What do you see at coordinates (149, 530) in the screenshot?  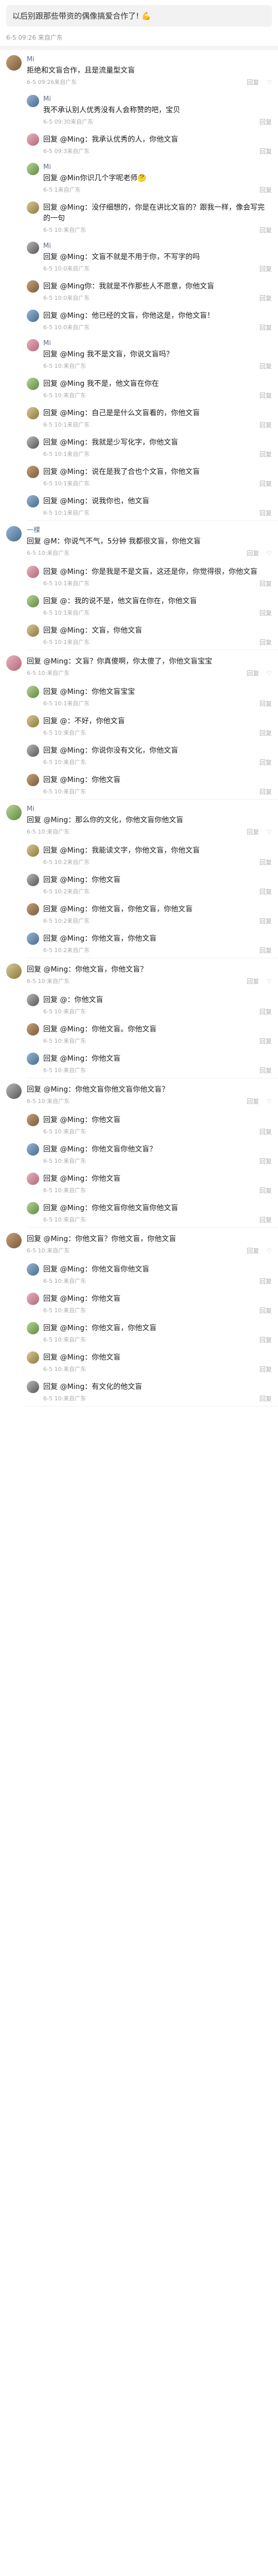 I see `comment-author: 一棵` at bounding box center [149, 530].